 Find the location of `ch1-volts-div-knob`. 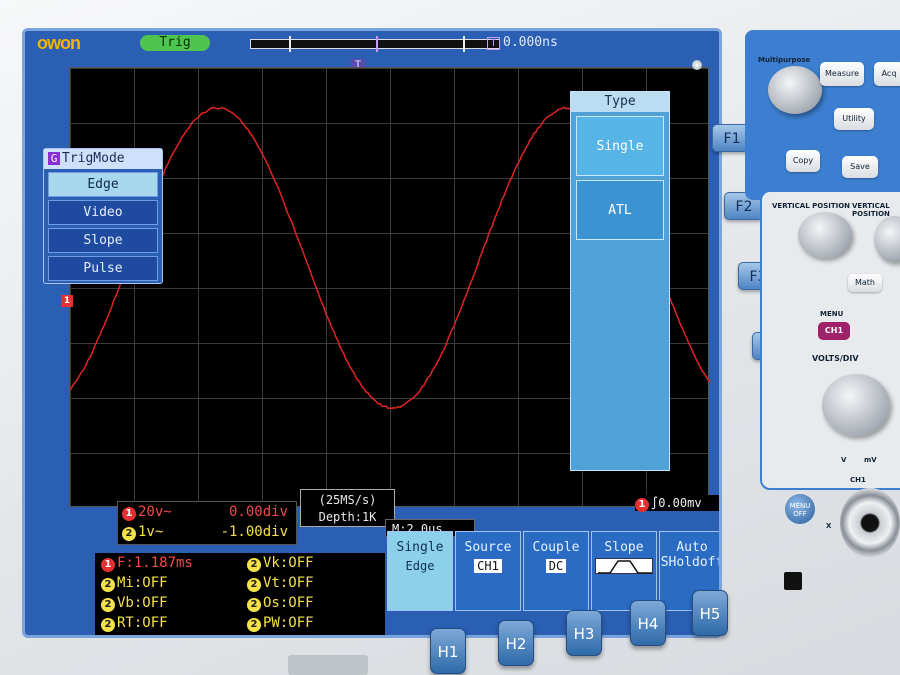

ch1-volts-div-knob is located at coordinates (856, 405).